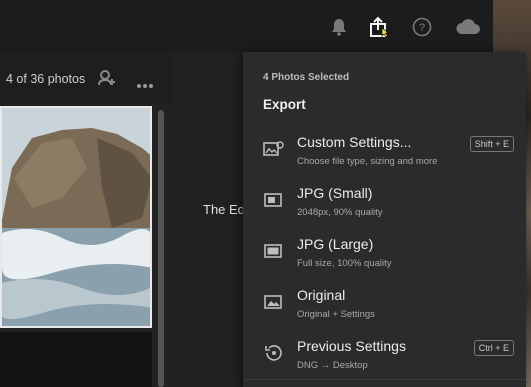 The width and height of the screenshot is (531, 387). What do you see at coordinates (274, 200) in the screenshot?
I see `jpg-small-icon` at bounding box center [274, 200].